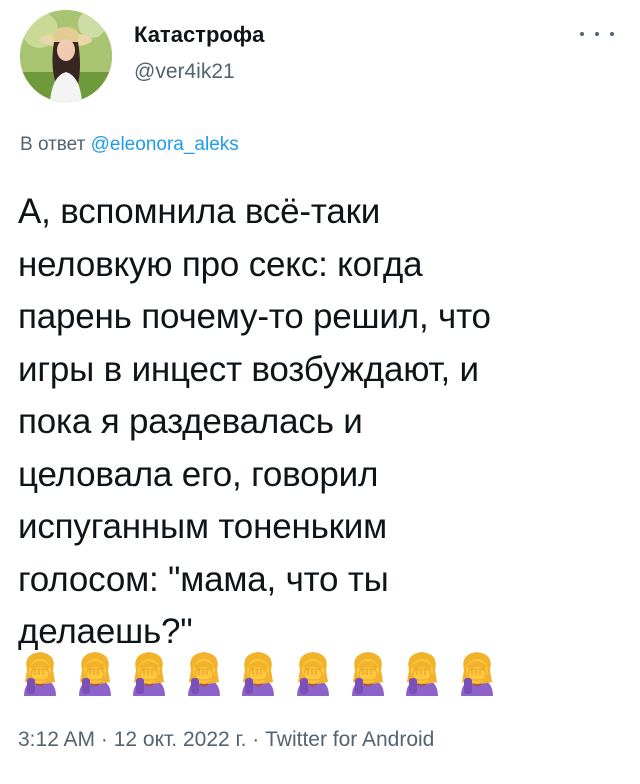 The image size is (640, 784). What do you see at coordinates (320, 56) in the screenshot?
I see `tweet-header: Катастрофа @ver4ik21` at bounding box center [320, 56].